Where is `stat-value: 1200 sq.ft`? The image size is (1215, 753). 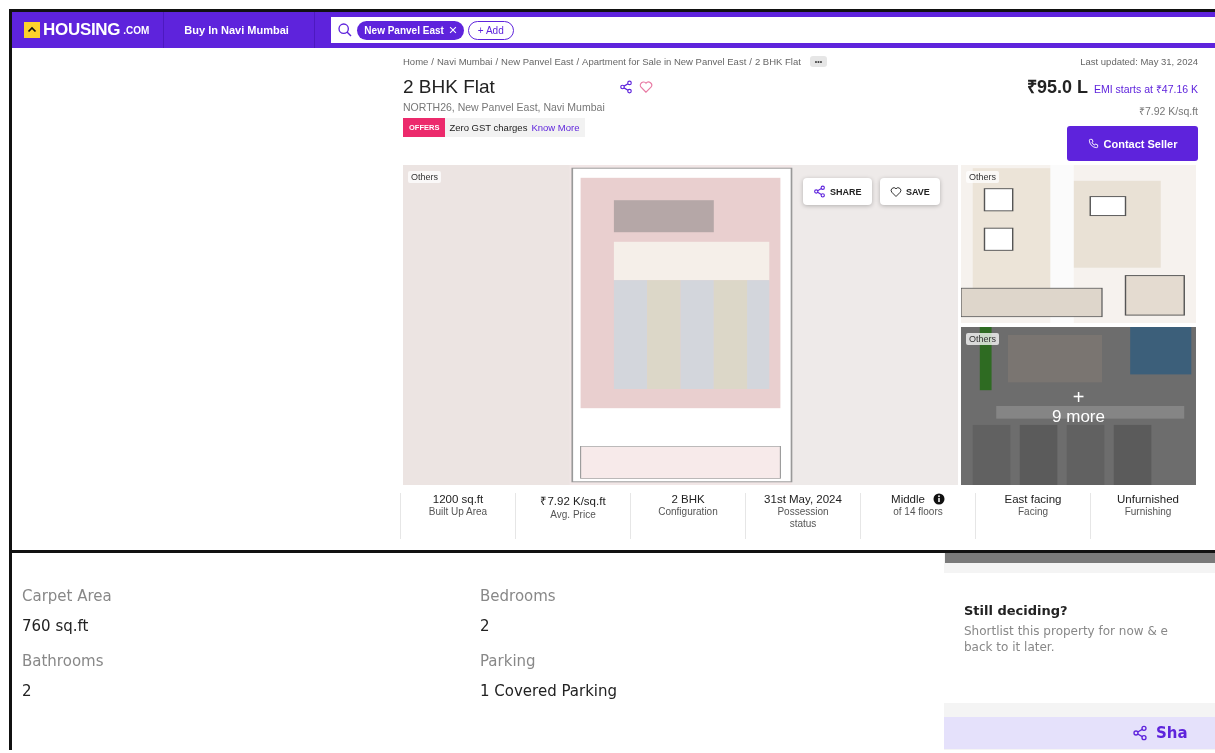 stat-value: 1200 sq.ft is located at coordinates (458, 499).